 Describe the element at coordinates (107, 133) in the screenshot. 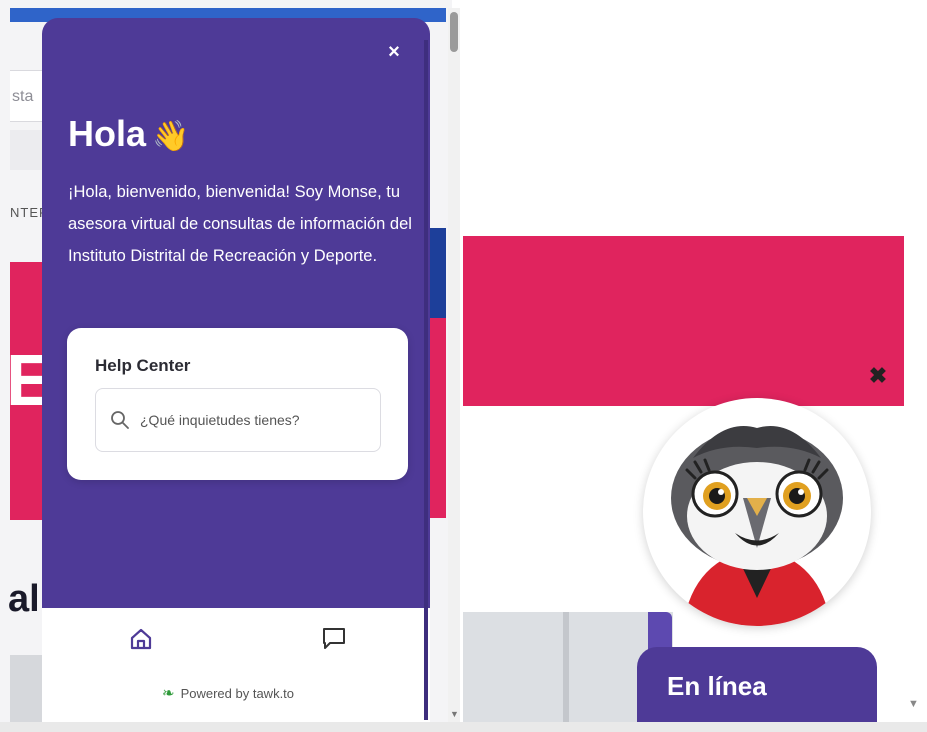

I see `greeting-text: Hola` at that location.